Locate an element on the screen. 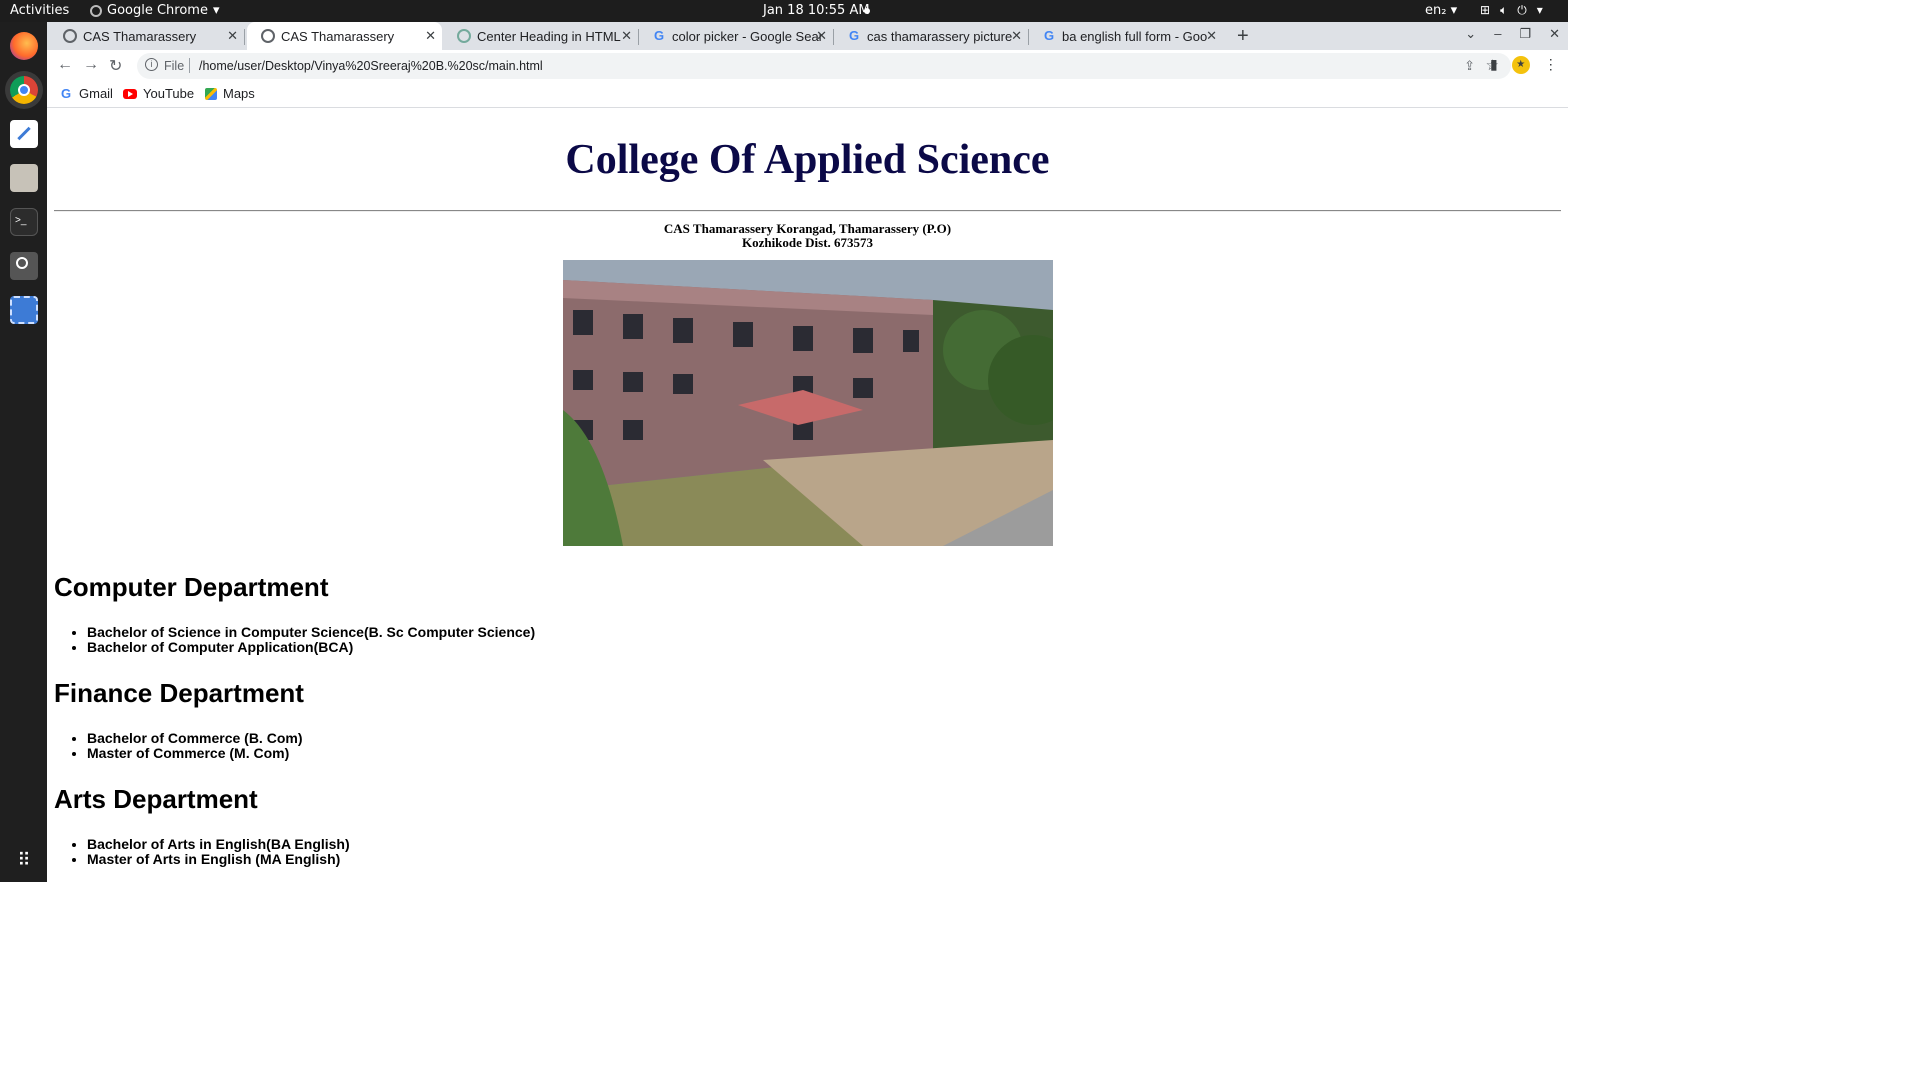 The image size is (1920, 1080). close-window-icon: ✕ is located at coordinates (1554, 34).